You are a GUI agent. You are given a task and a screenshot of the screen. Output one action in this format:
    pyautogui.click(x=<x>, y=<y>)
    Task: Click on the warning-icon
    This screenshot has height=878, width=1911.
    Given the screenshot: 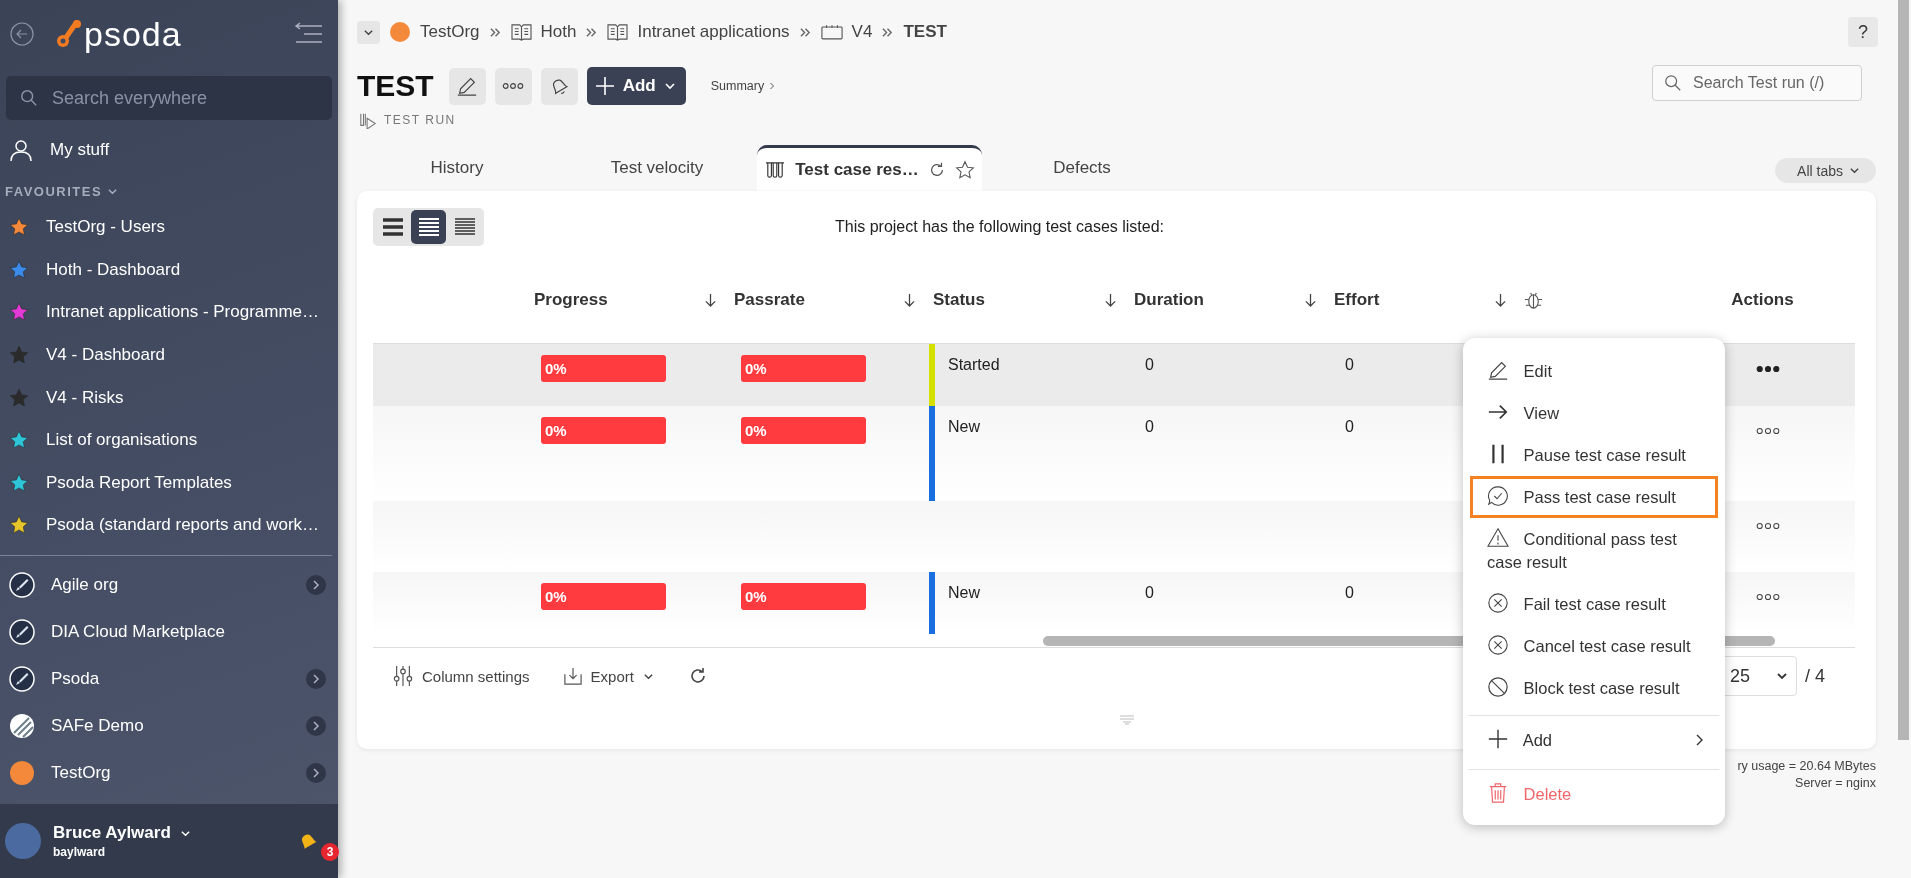 What is the action you would take?
    pyautogui.click(x=1498, y=538)
    